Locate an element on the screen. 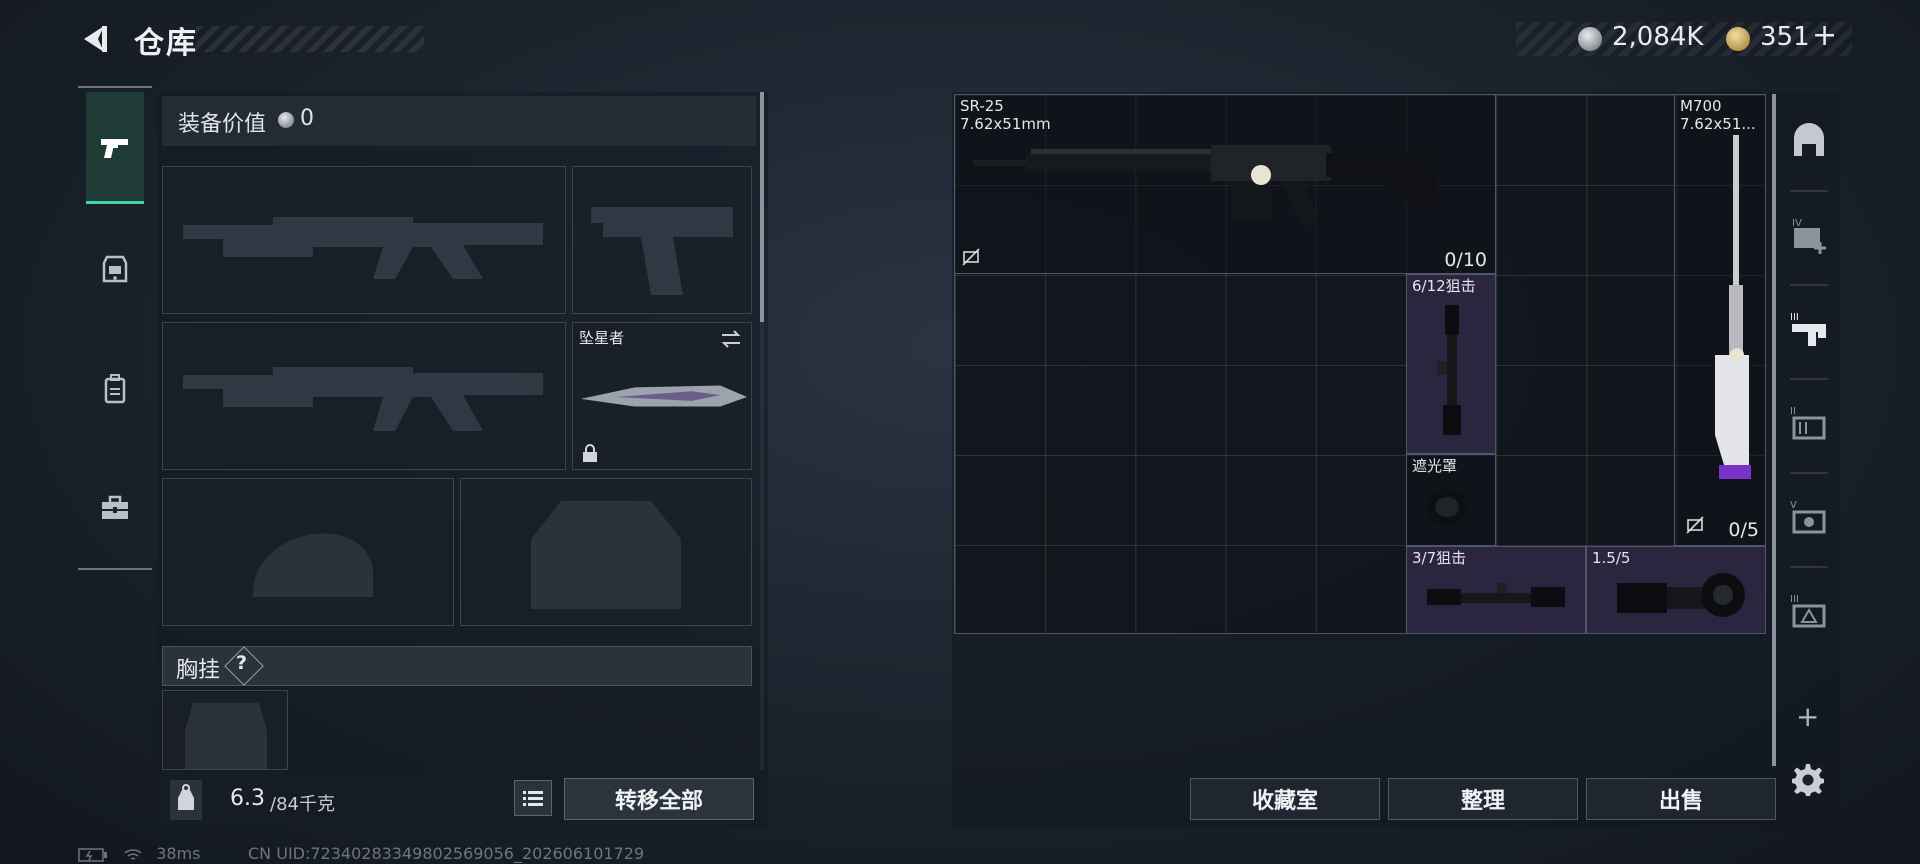  armor-vest-icon is located at coordinates (115, 269).